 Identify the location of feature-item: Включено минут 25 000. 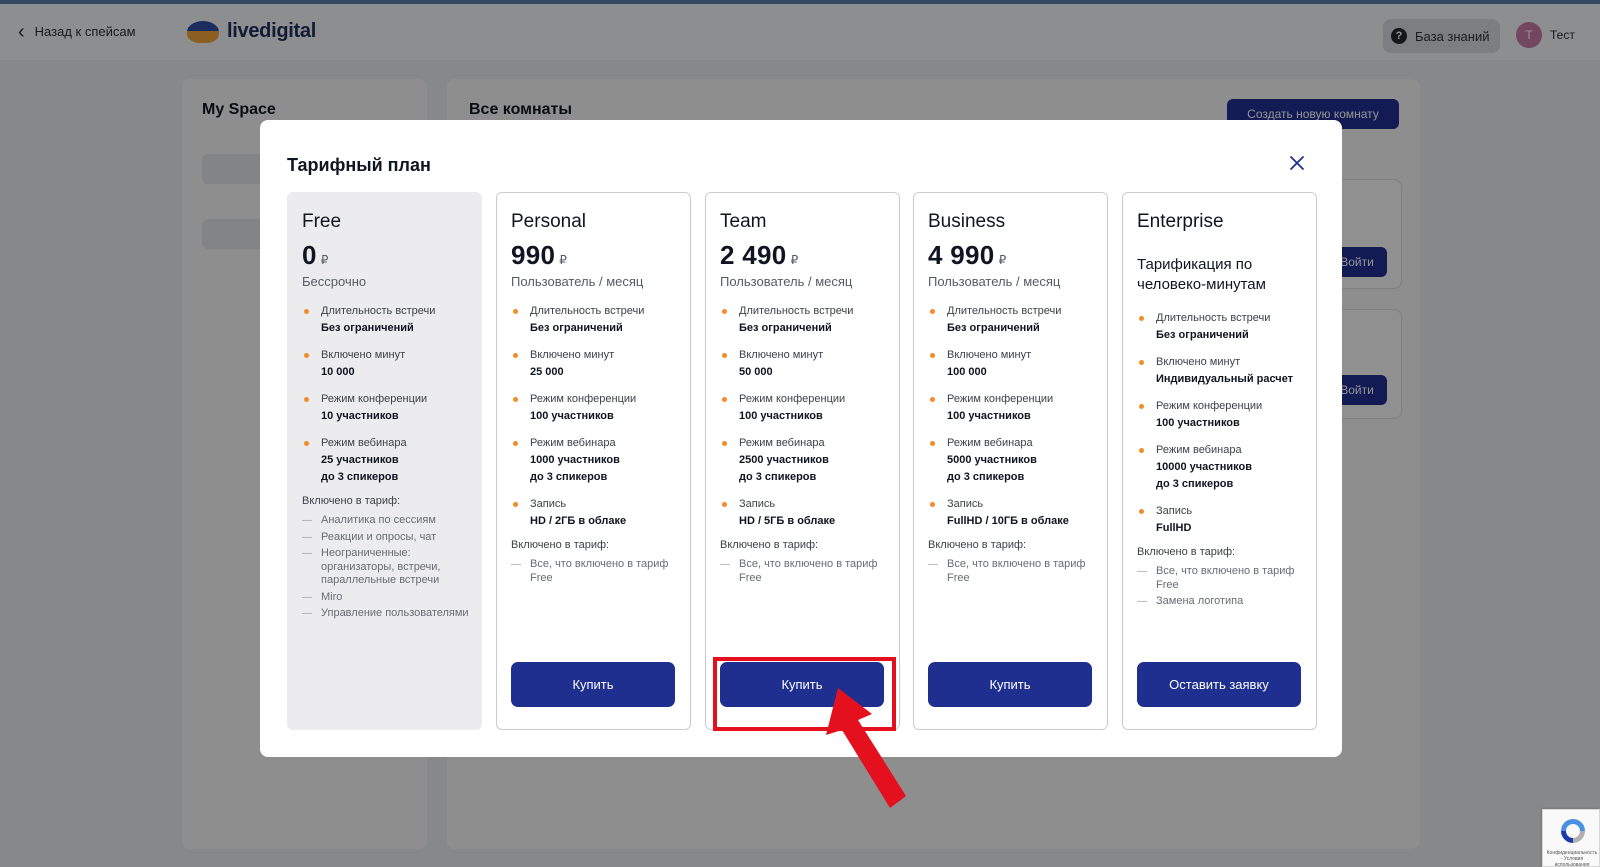
(597, 364).